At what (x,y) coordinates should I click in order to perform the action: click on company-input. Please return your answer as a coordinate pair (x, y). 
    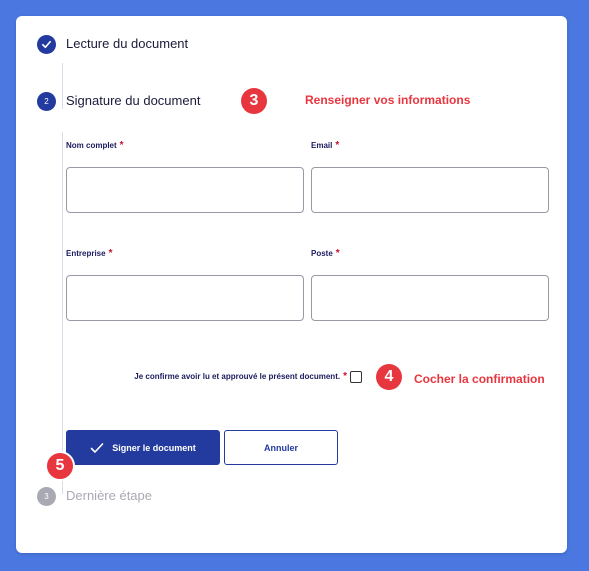
    Looking at the image, I should click on (185, 298).